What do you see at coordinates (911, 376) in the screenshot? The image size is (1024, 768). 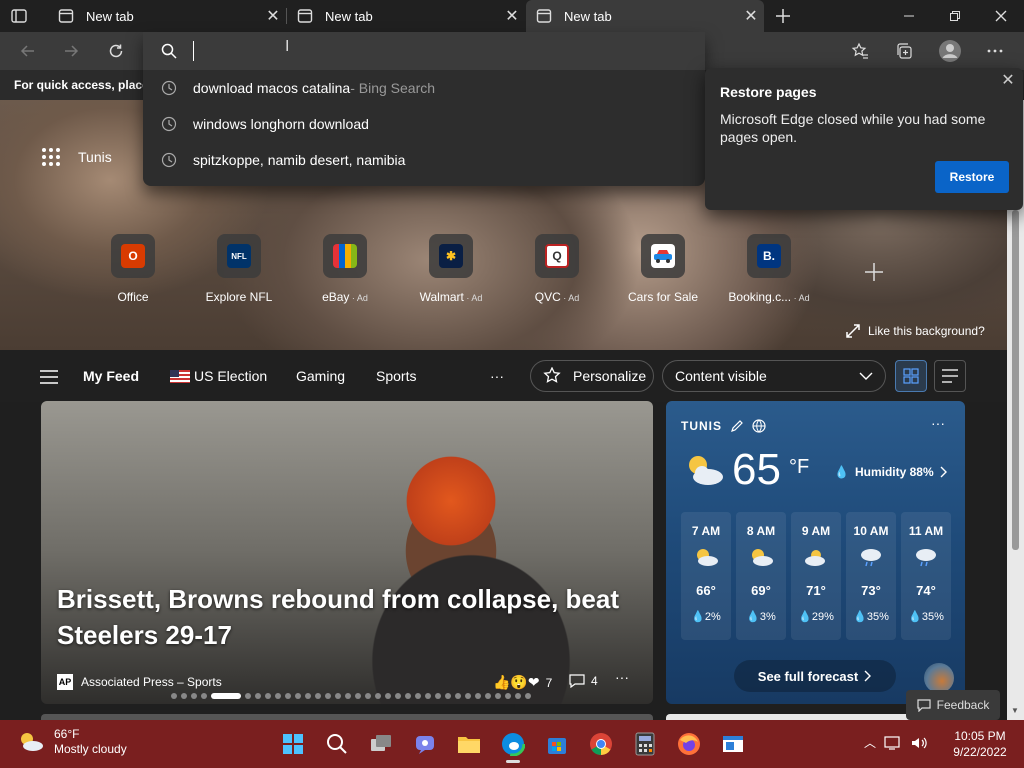 I see `grid-view-button` at bounding box center [911, 376].